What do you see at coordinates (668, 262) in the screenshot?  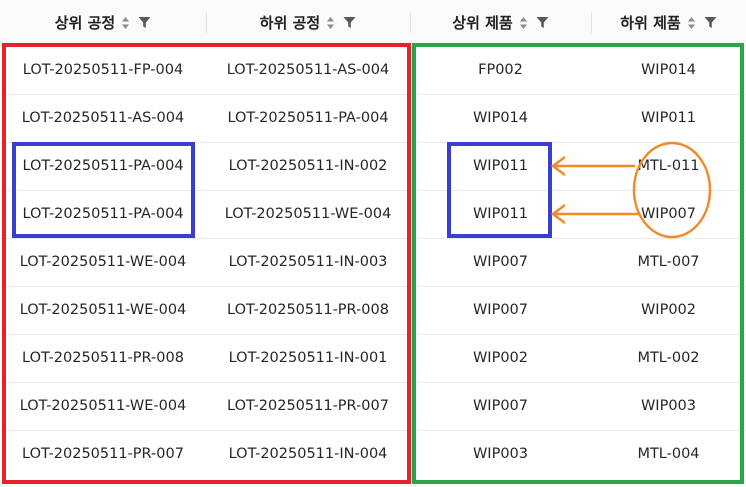 I see `cell-lower-product: MTL-007` at bounding box center [668, 262].